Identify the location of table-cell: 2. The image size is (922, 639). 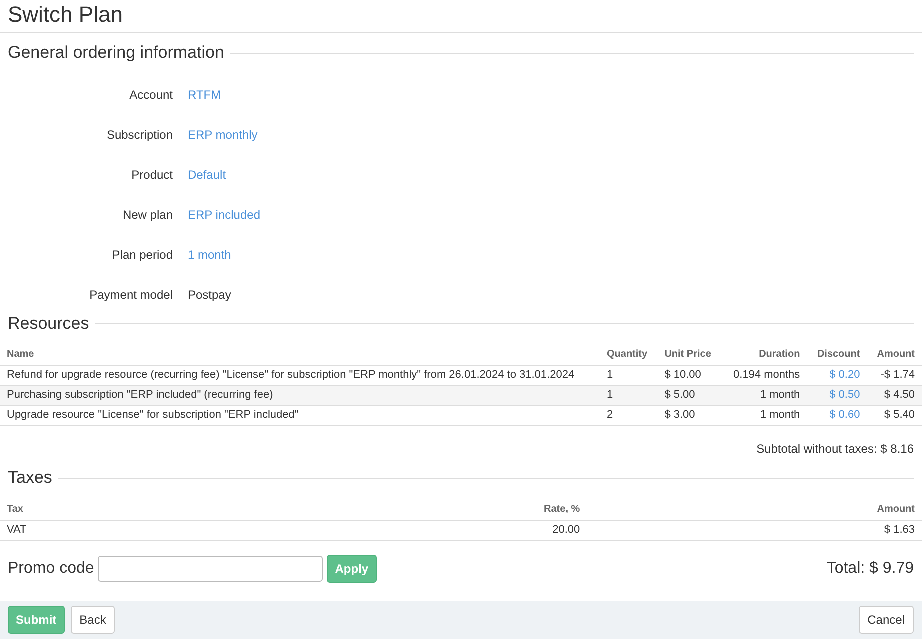
(629, 416).